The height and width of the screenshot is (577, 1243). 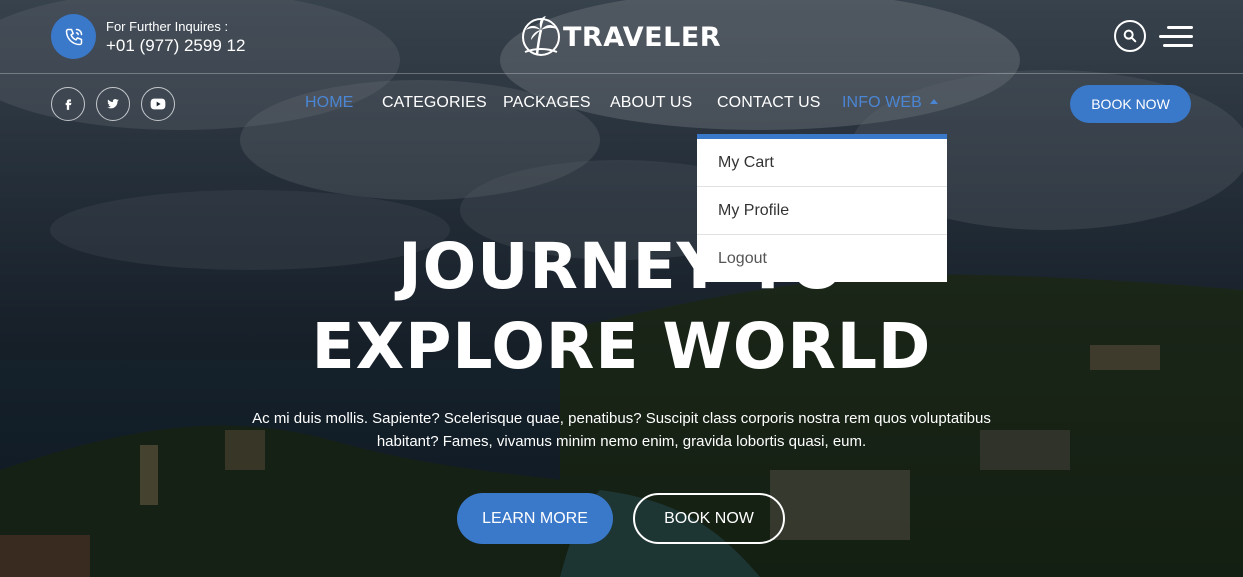 I want to click on inquiry-label: For Further Inquires :, so click(x=167, y=26).